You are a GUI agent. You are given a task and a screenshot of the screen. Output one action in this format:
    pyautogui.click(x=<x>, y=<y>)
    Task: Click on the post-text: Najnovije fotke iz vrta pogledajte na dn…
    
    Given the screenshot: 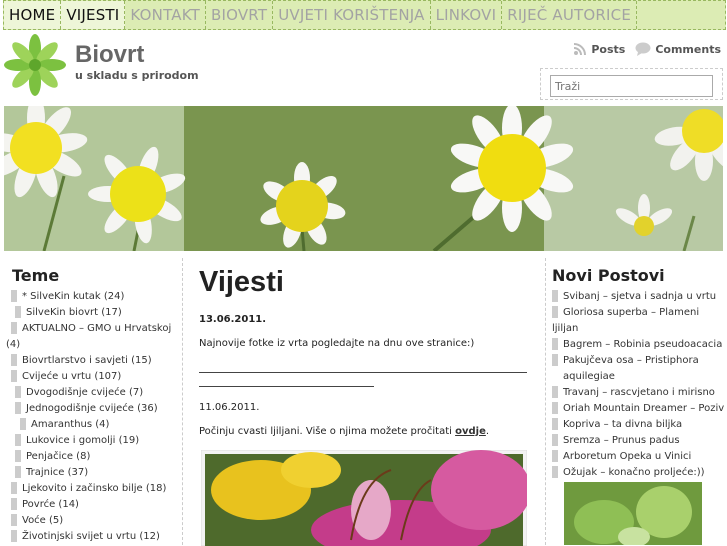 What is the action you would take?
    pyautogui.click(x=337, y=343)
    